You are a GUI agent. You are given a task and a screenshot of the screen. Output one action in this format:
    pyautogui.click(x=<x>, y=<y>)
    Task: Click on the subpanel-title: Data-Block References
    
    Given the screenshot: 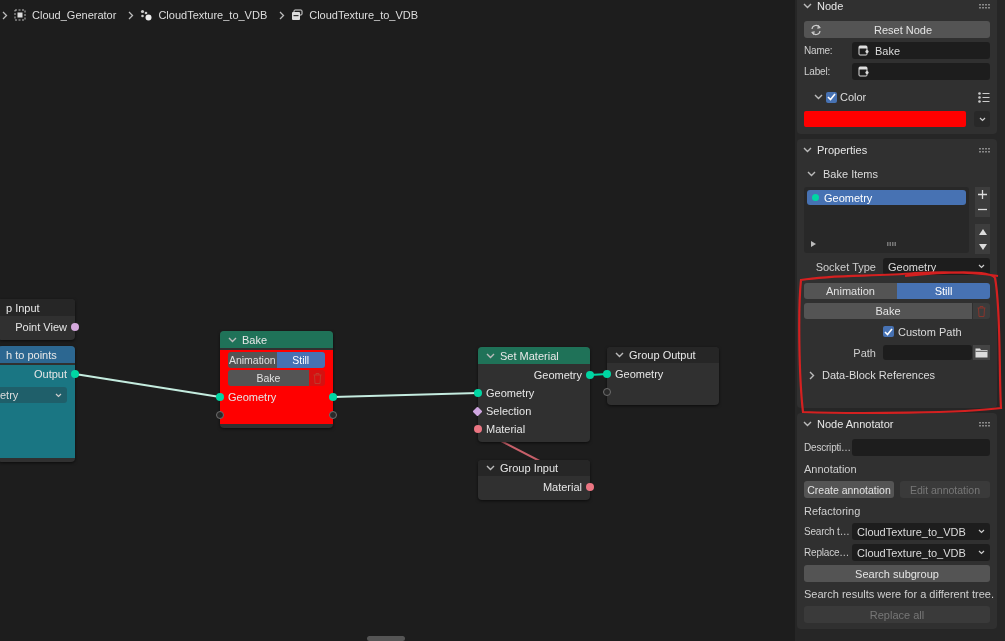 What is the action you would take?
    pyautogui.click(x=879, y=375)
    